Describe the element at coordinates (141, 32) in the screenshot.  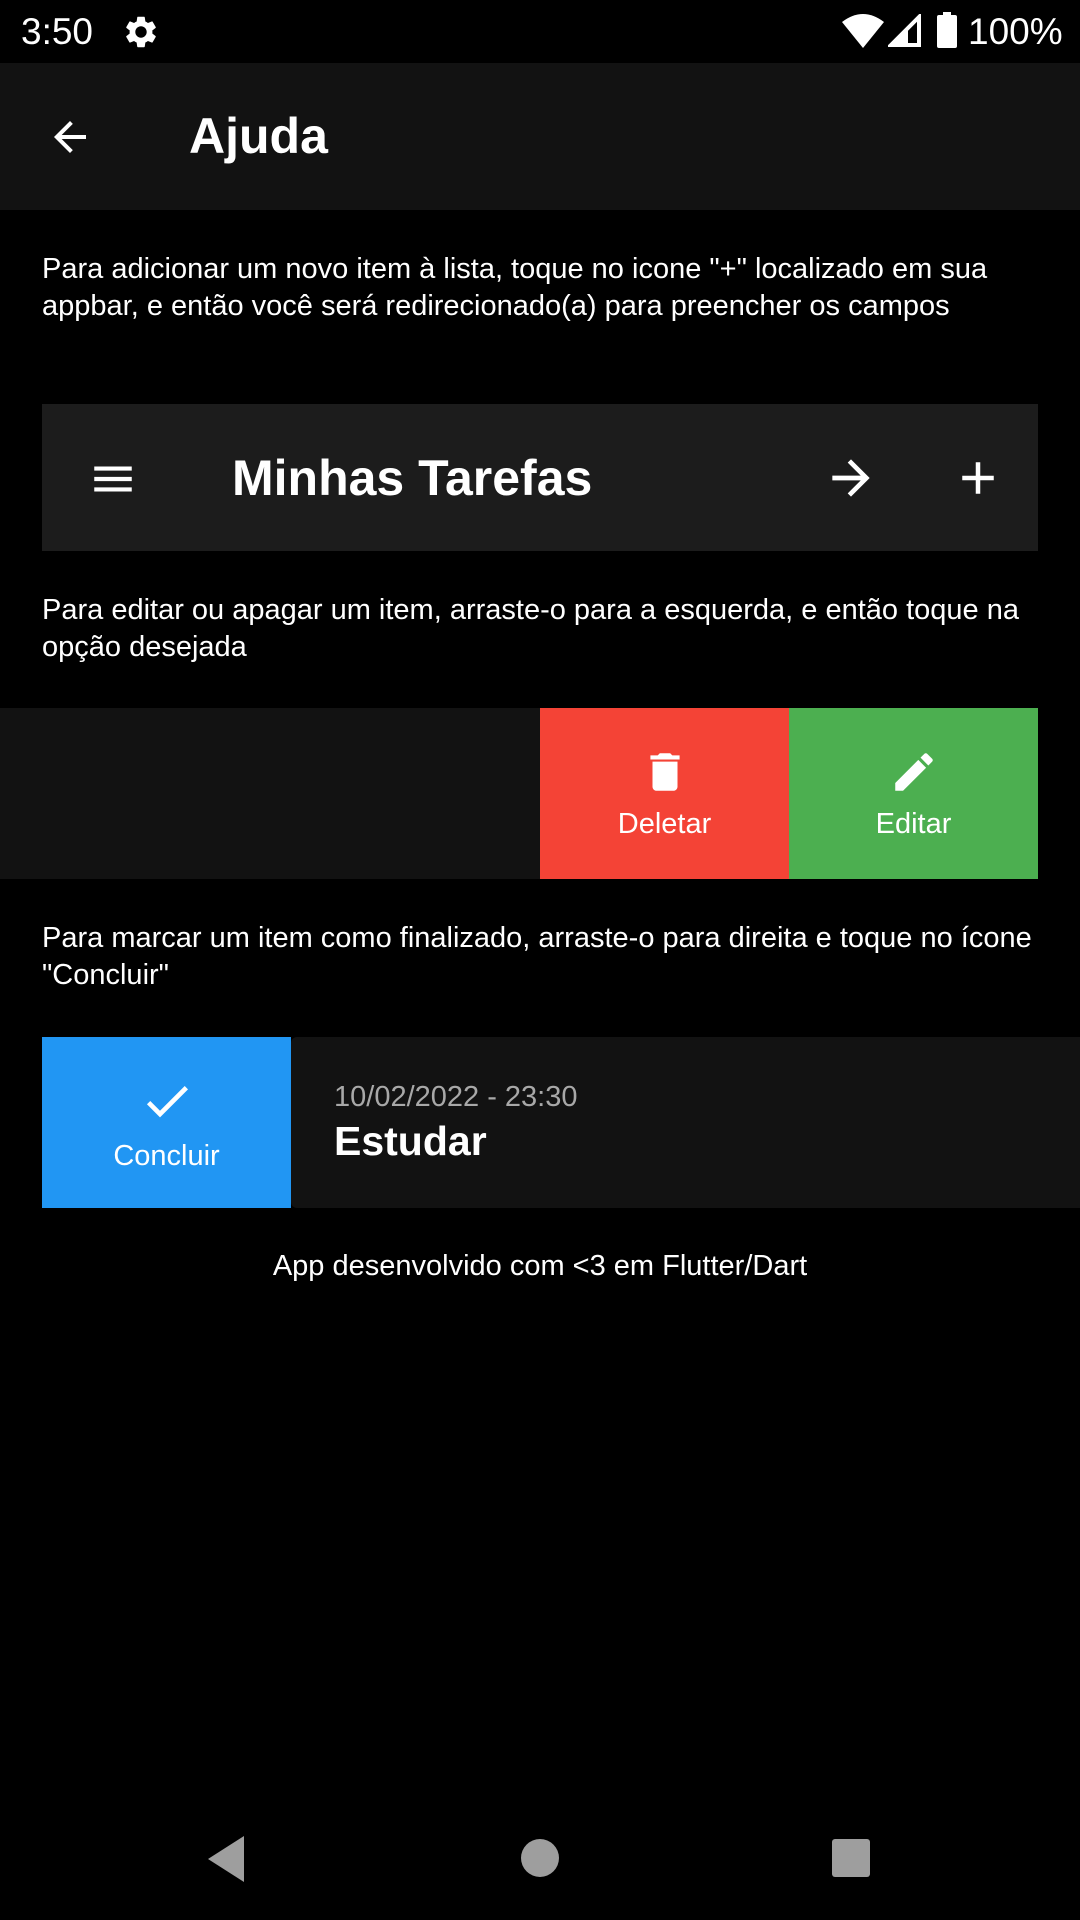
I see `gear-icon` at that location.